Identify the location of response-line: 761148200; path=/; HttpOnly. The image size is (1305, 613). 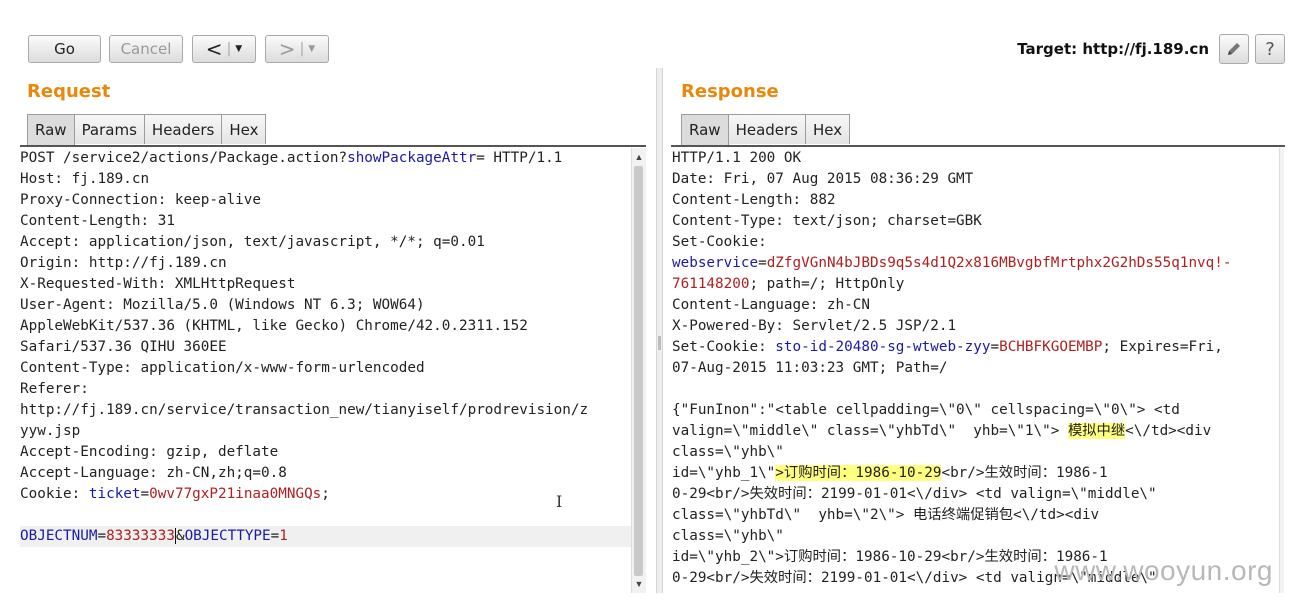
(975, 284).